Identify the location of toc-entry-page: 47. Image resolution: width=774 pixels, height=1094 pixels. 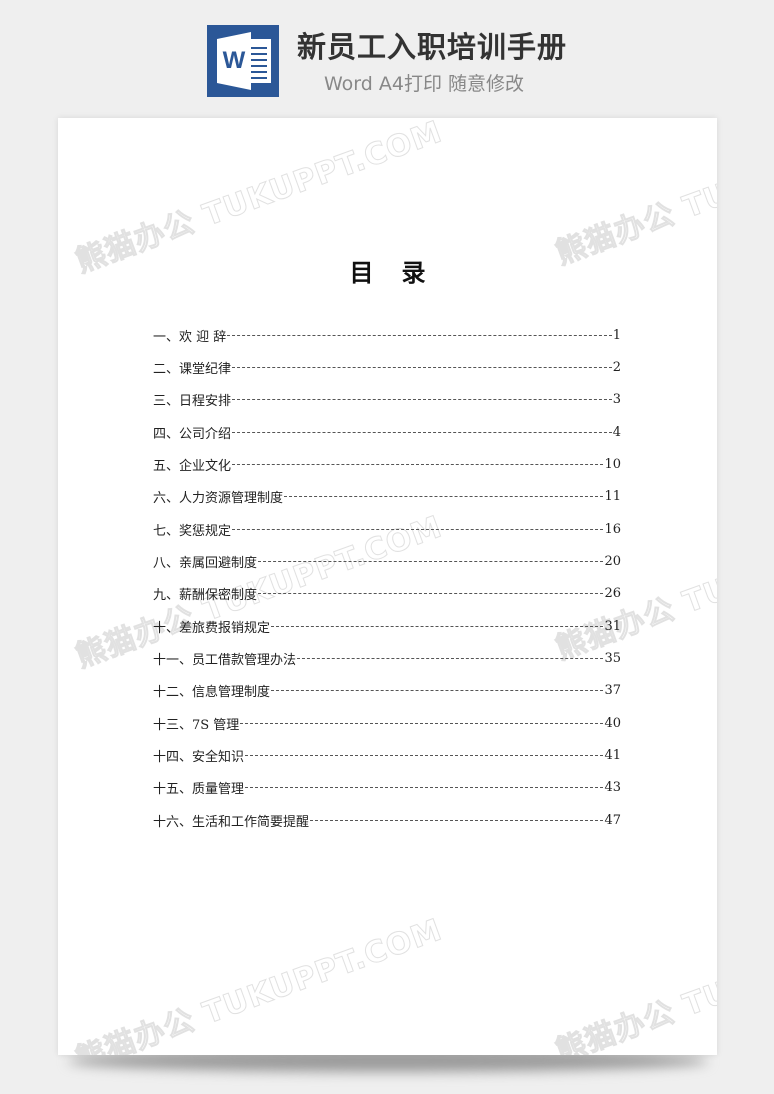
(612, 820).